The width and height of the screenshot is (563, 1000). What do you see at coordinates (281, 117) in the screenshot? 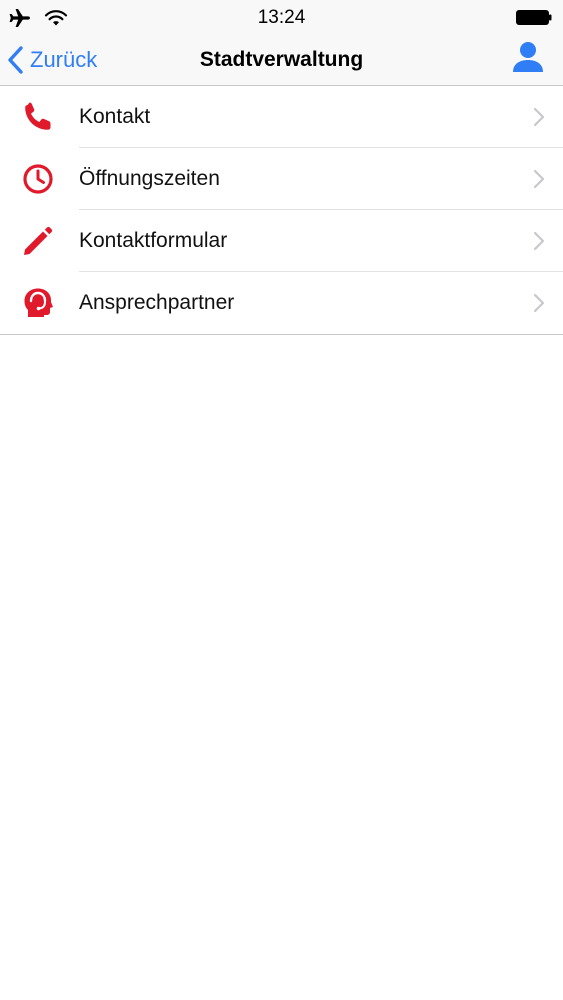
I see `menu-item-kontakt: Kontakt` at bounding box center [281, 117].